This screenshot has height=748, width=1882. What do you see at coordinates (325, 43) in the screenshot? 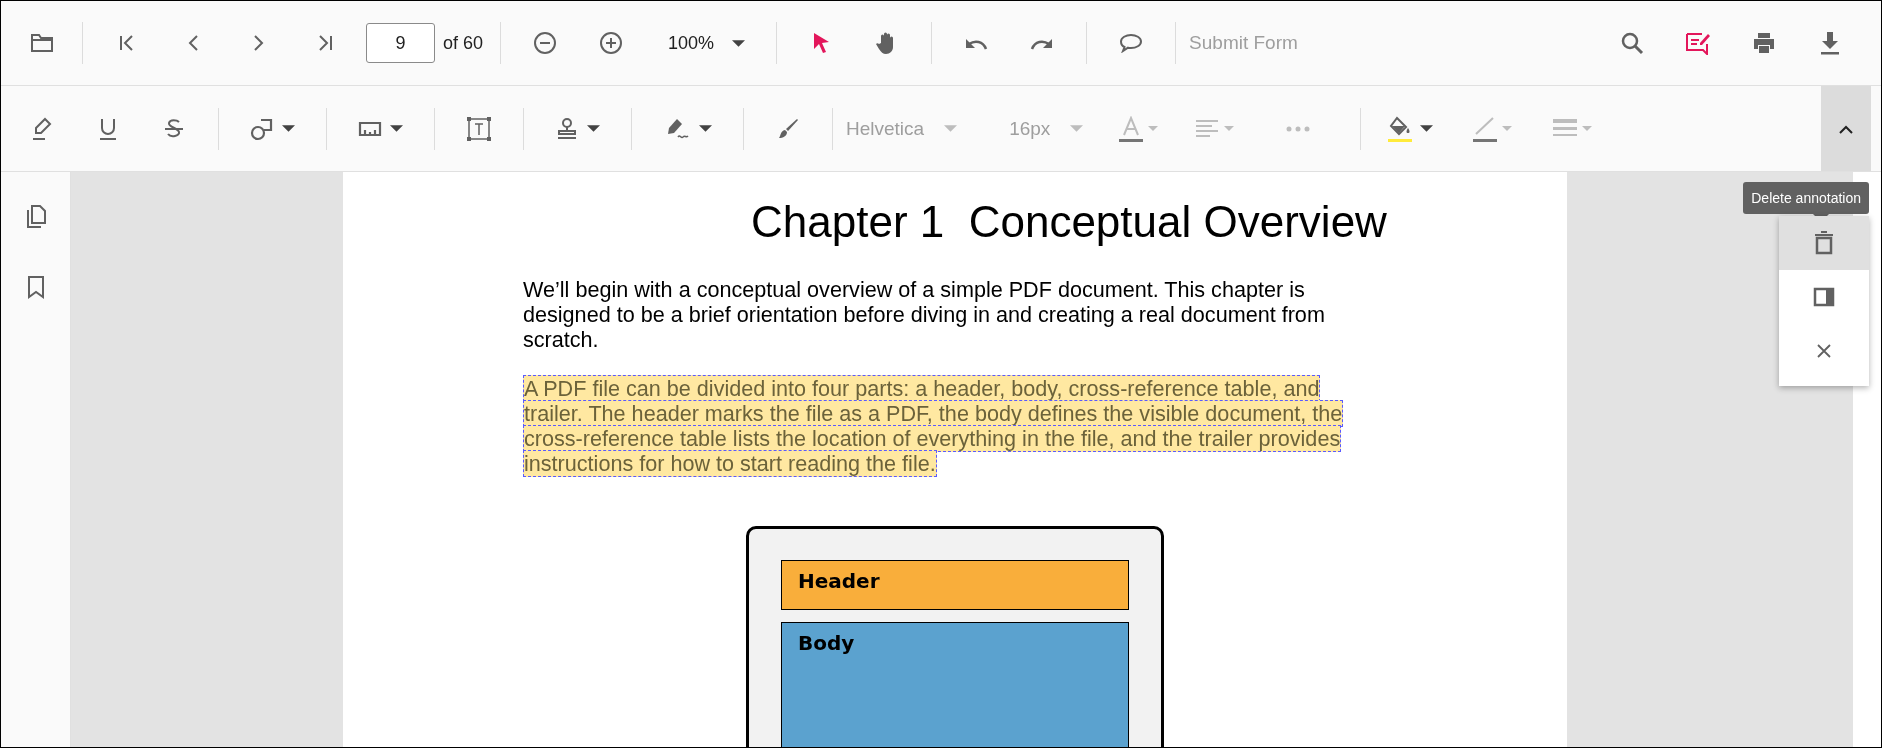
I see `last-page-icon` at bounding box center [325, 43].